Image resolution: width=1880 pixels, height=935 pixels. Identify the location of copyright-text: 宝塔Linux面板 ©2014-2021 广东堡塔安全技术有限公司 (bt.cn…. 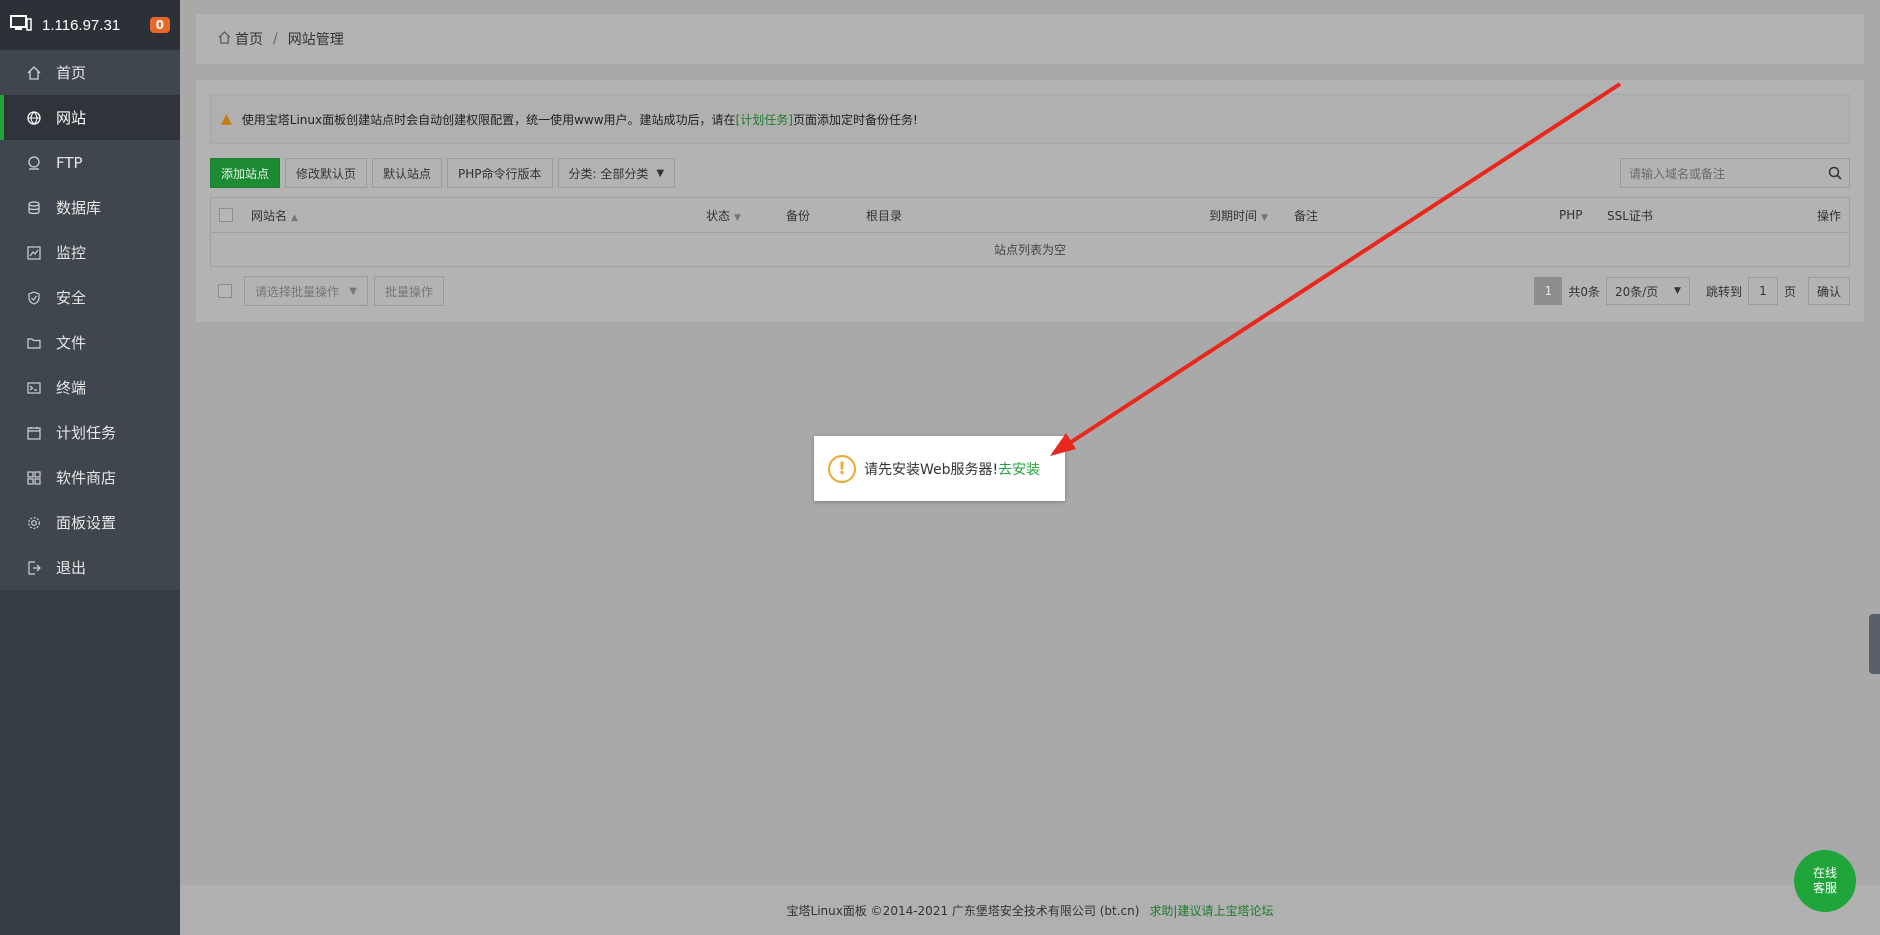
(963, 910).